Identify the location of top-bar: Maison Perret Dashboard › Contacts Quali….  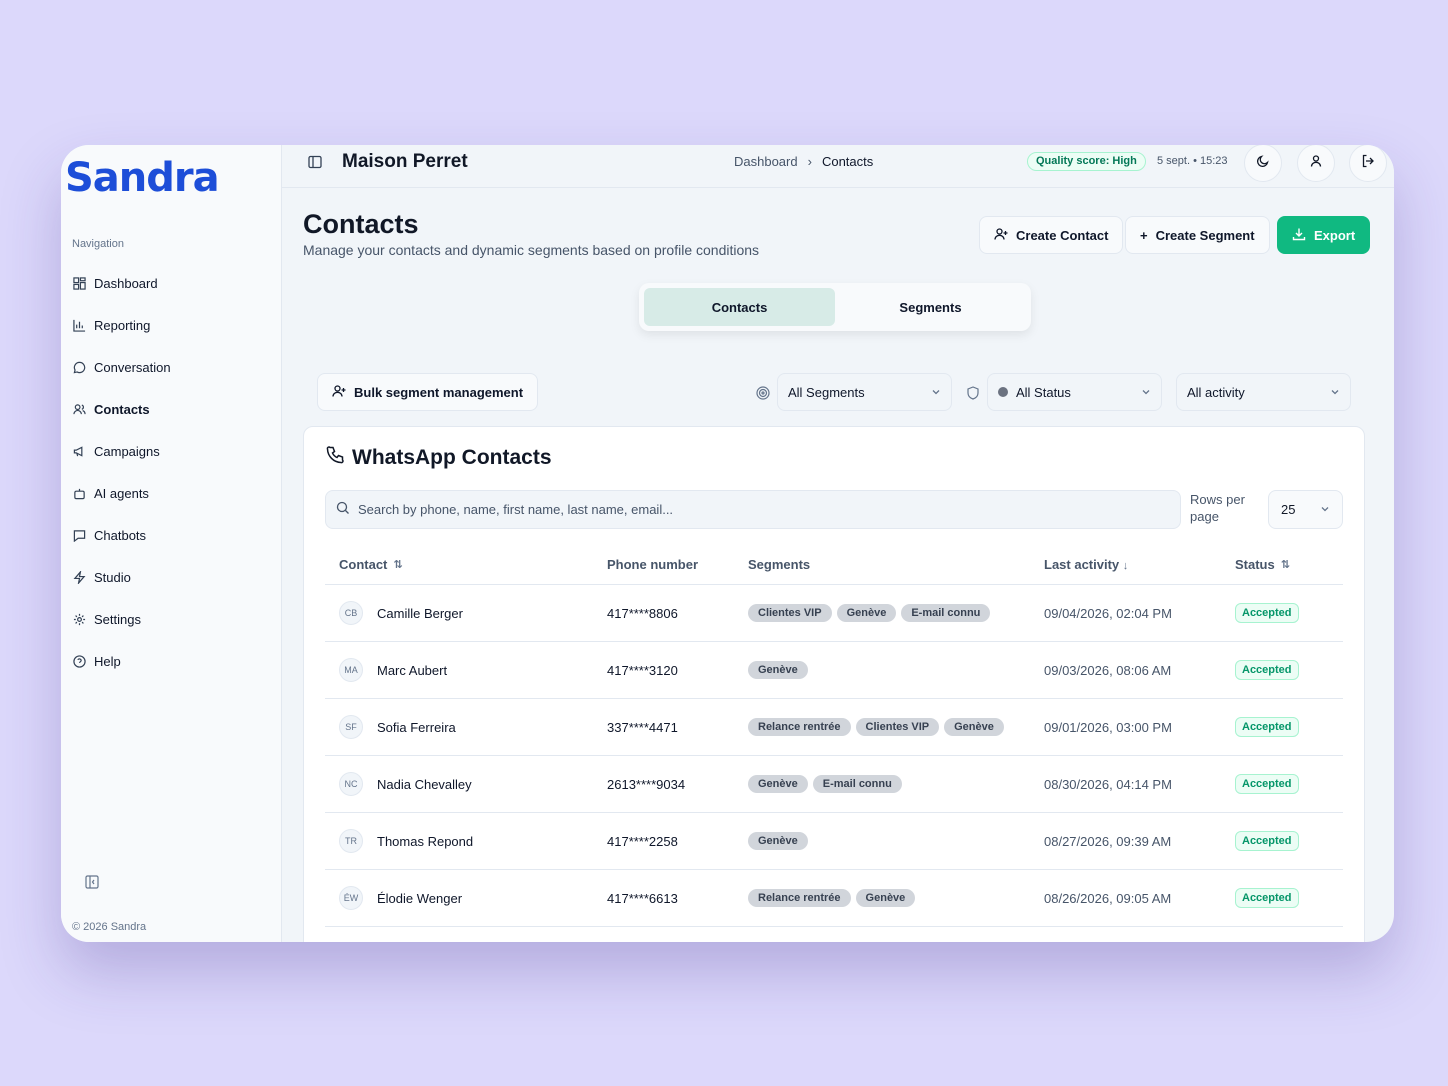
(838, 166).